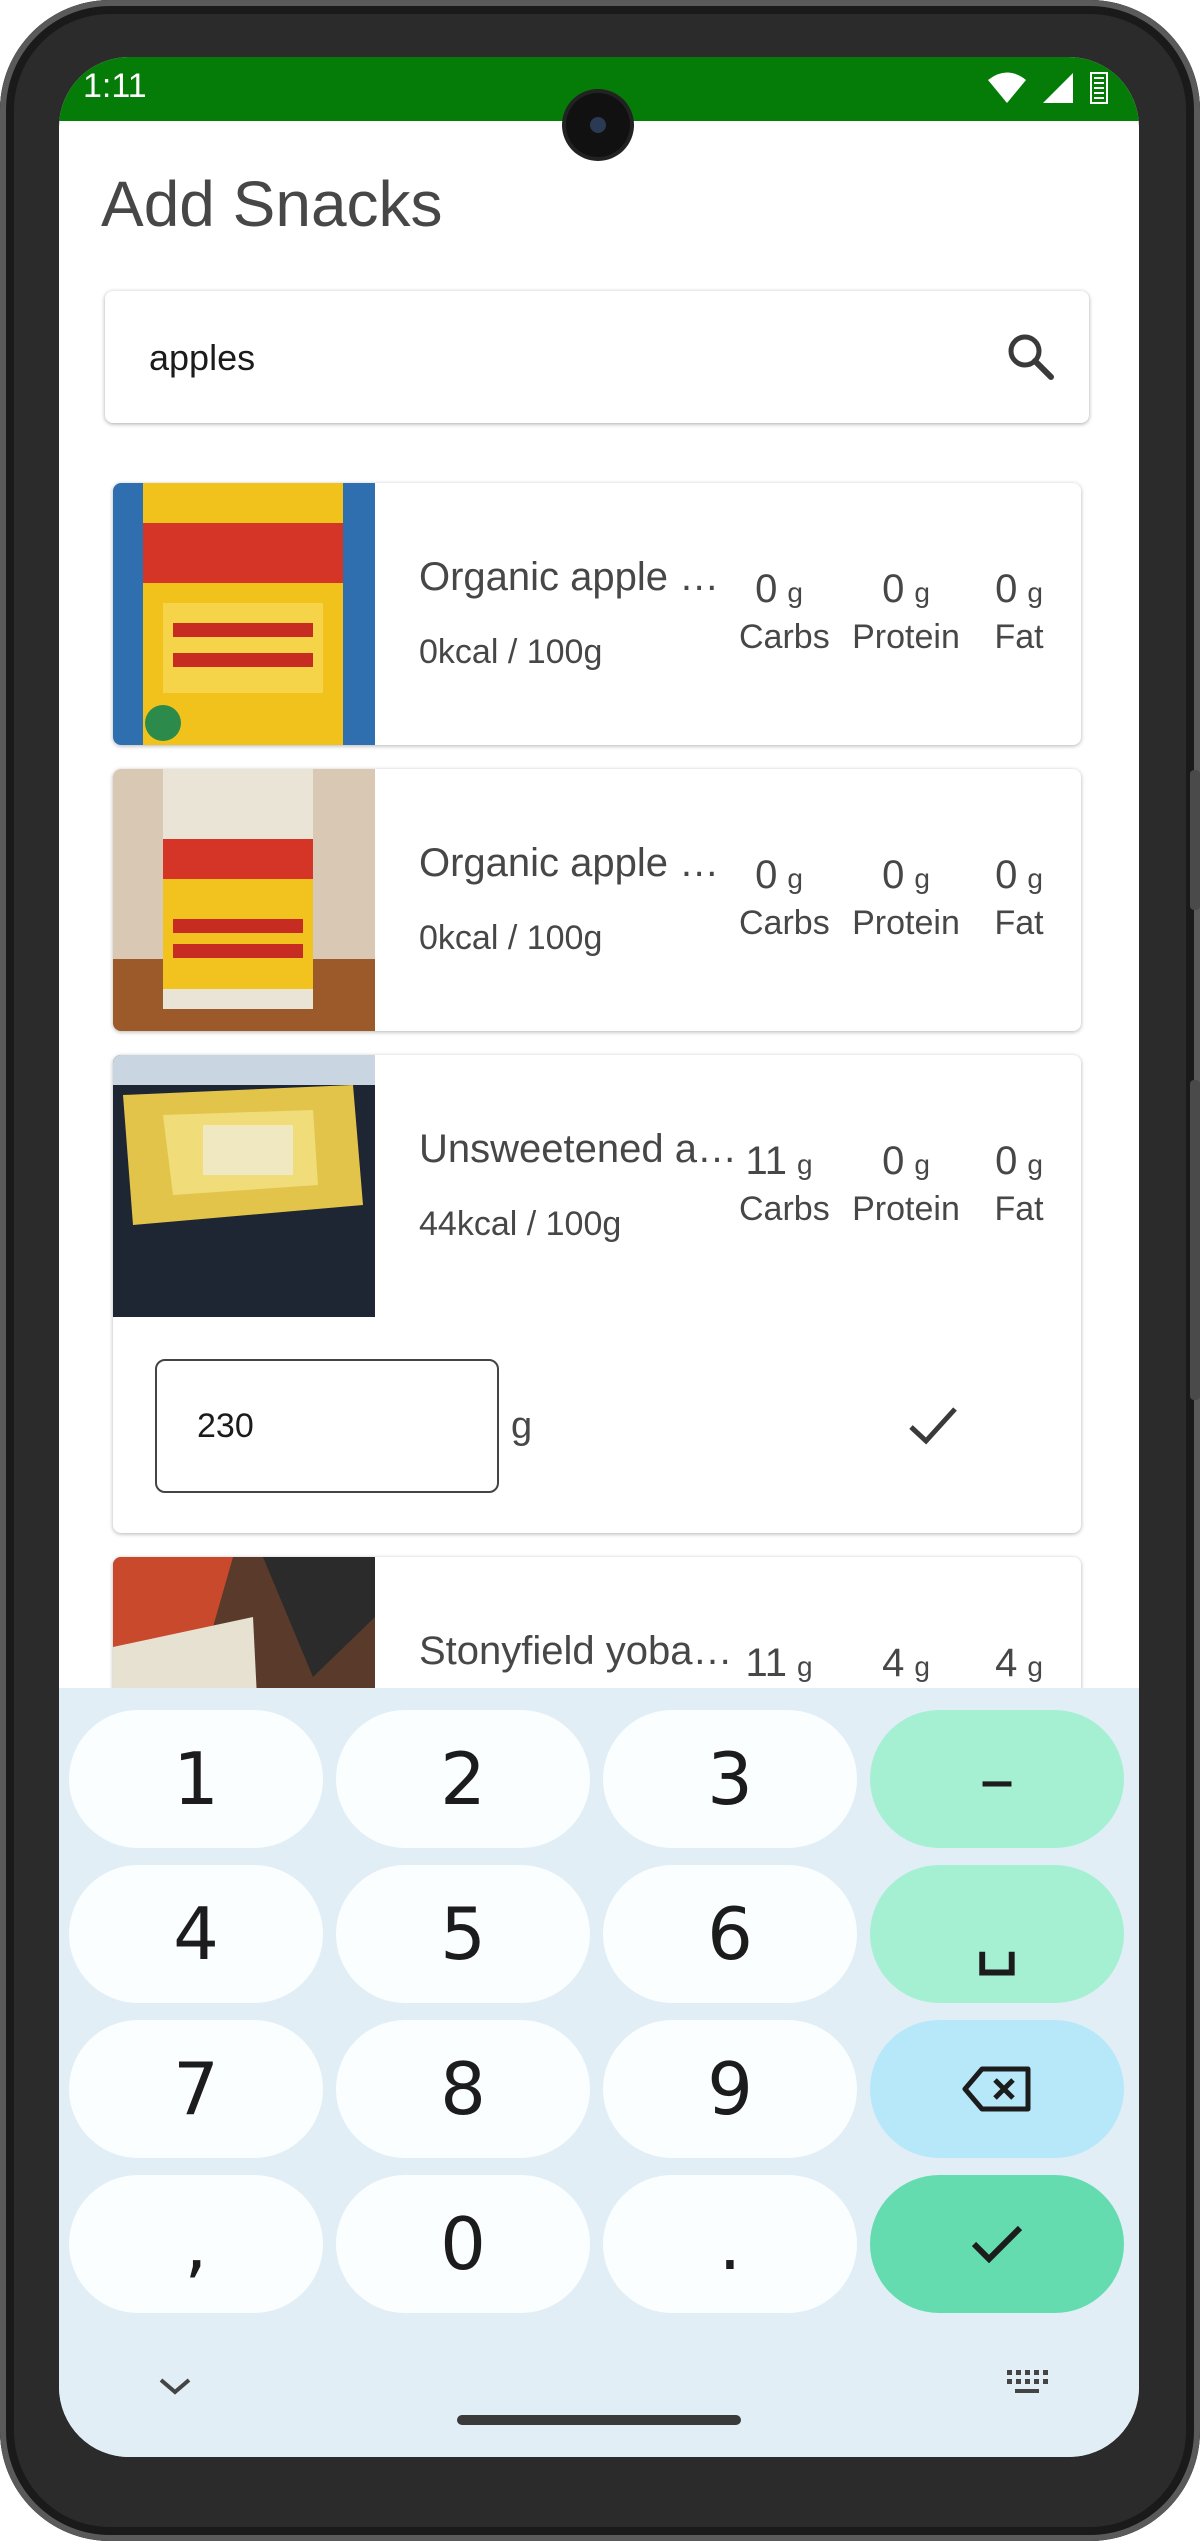 This screenshot has height=2541, width=1200. I want to click on key-backspace, so click(997, 2089).